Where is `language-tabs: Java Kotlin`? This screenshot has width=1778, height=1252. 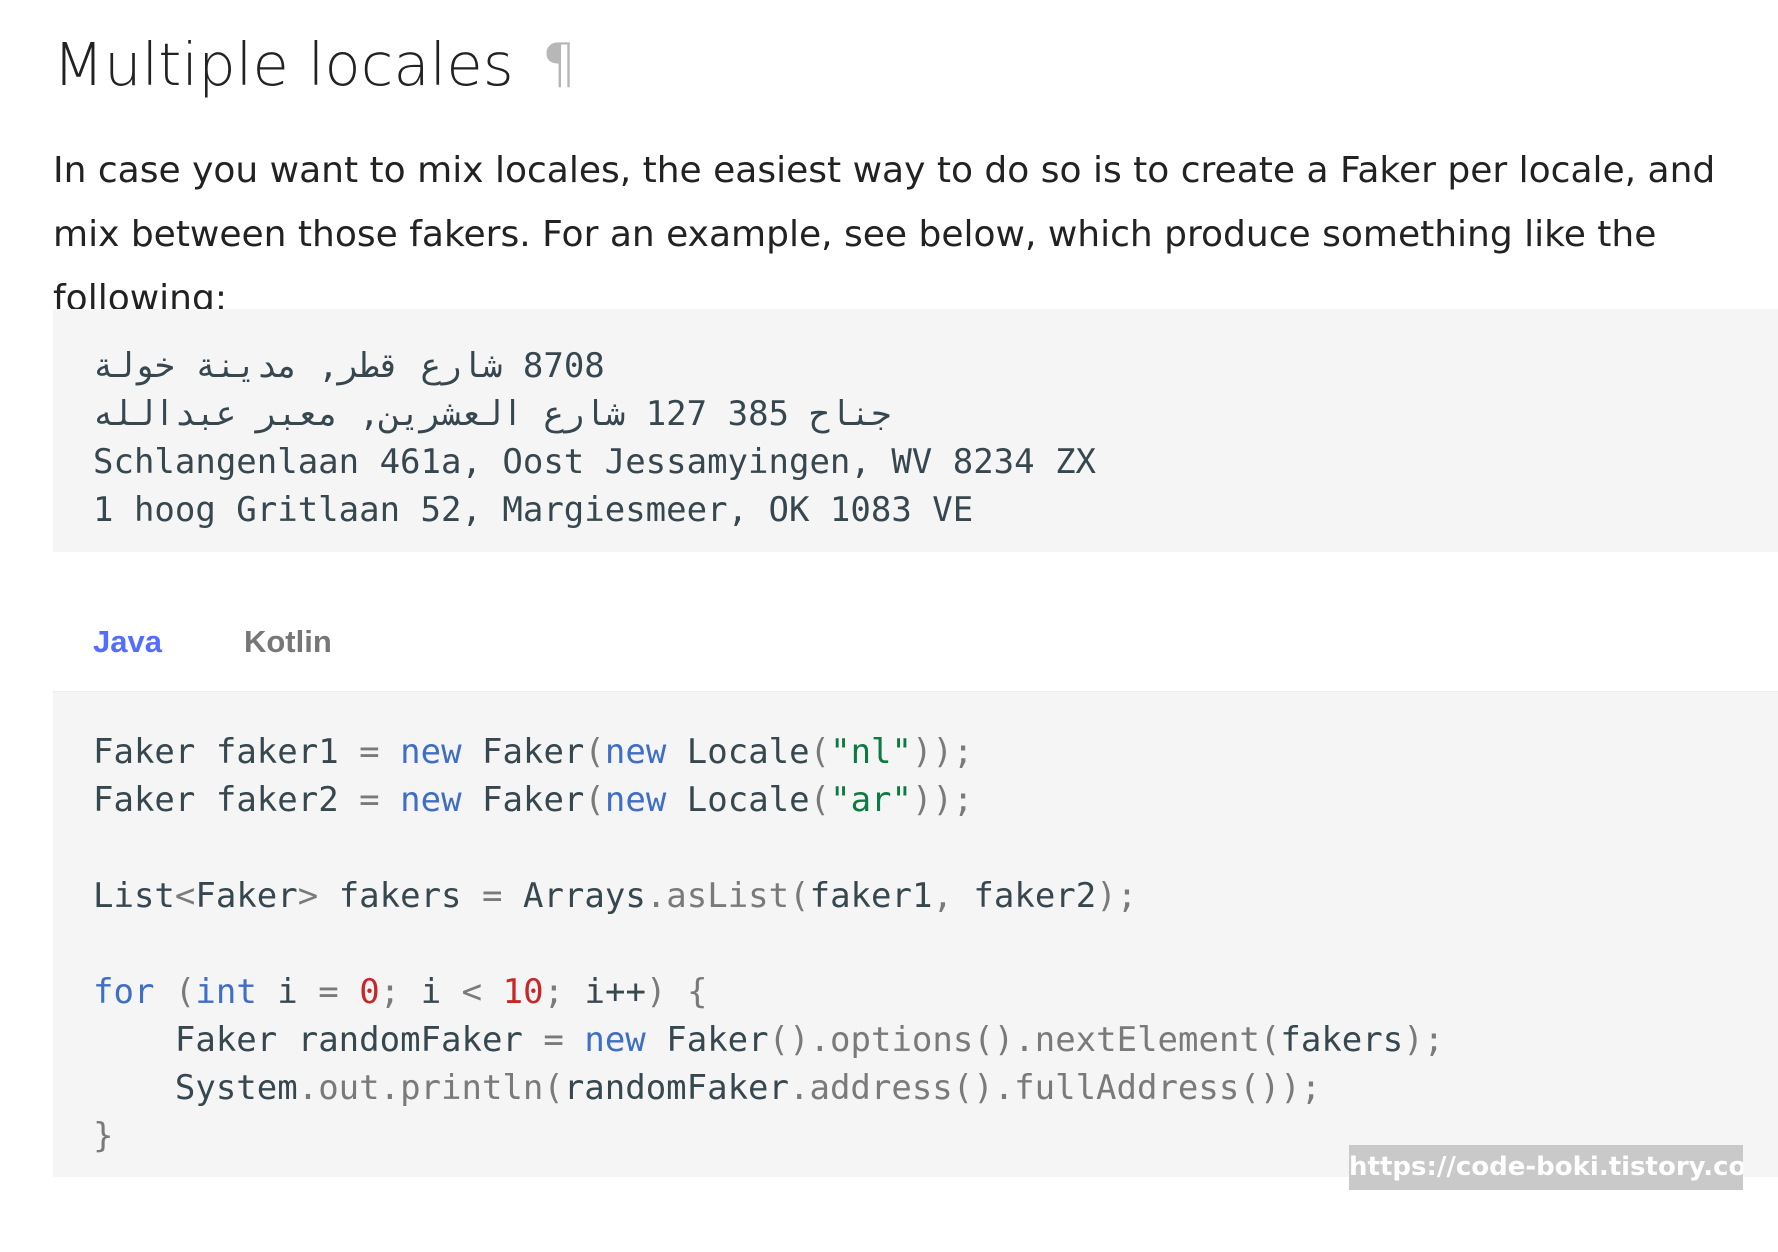 language-tabs: Java Kotlin is located at coordinates (213, 642).